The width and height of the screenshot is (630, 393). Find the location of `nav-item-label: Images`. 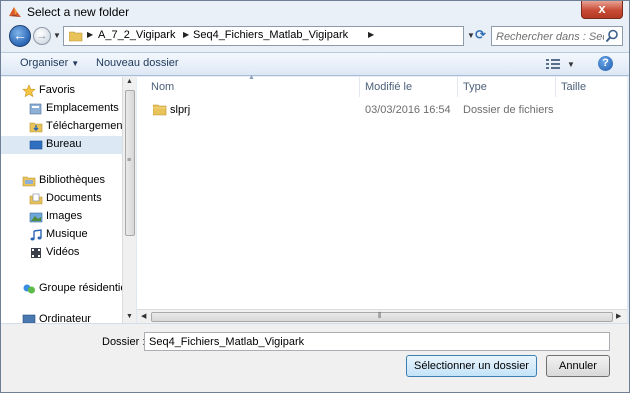

nav-item-label: Images is located at coordinates (64, 216).